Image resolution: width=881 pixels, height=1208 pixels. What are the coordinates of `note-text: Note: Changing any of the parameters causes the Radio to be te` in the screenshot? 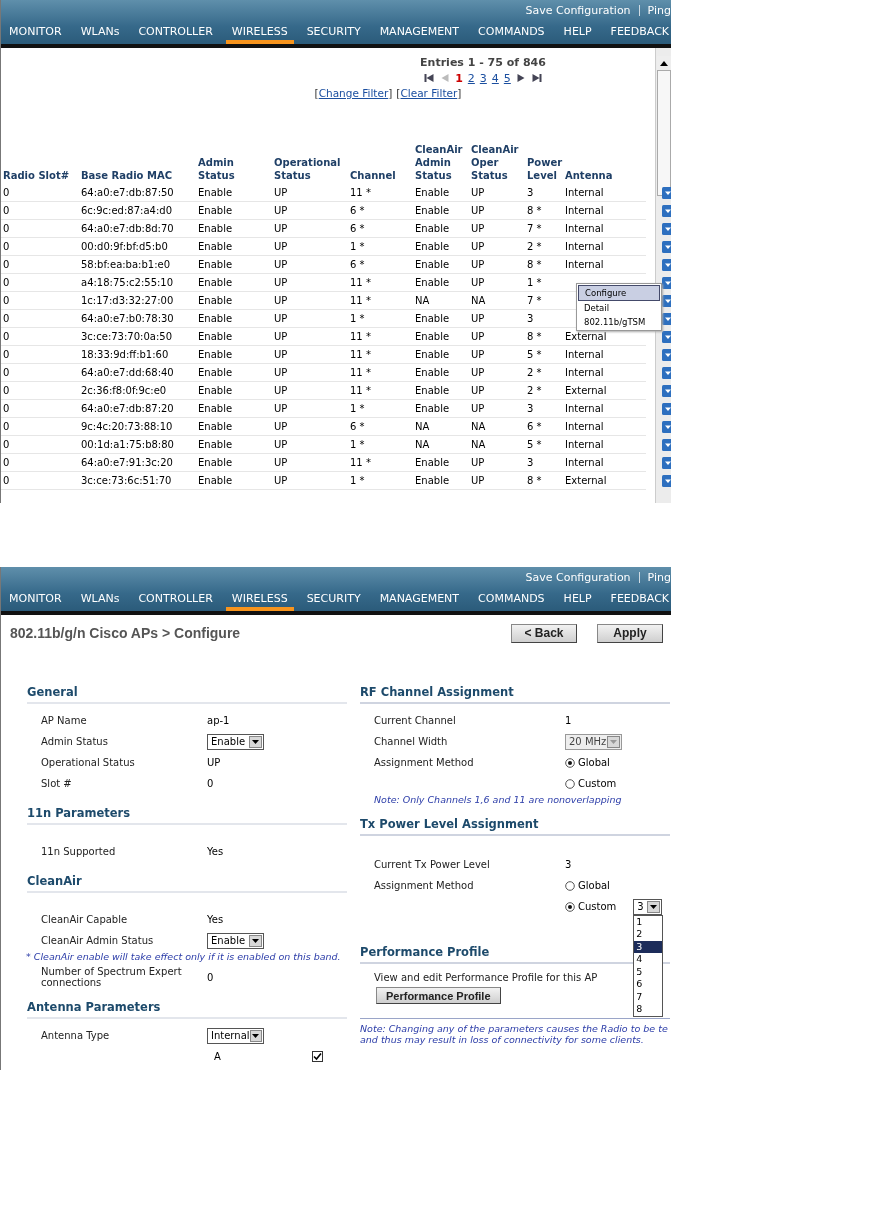 It's located at (514, 1028).